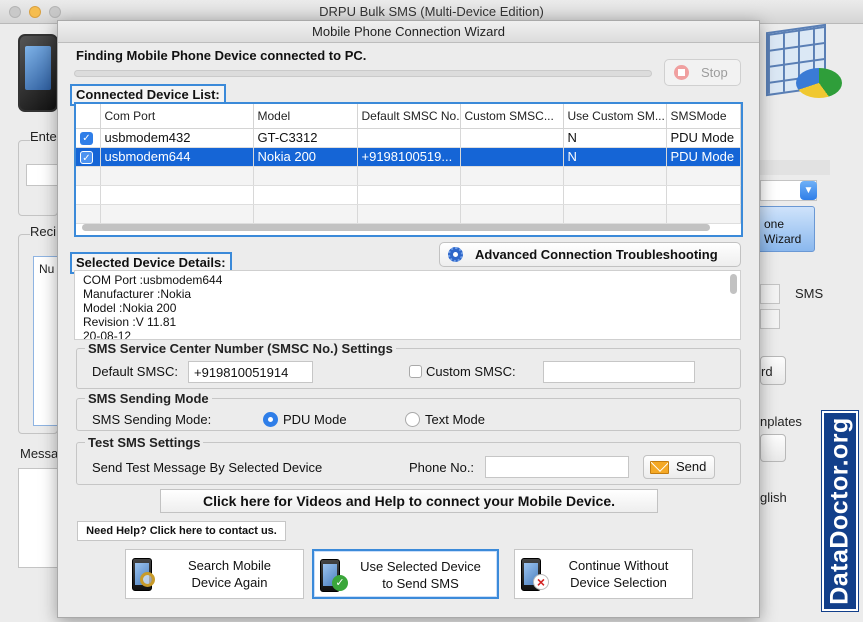 This screenshot has width=863, height=622. Describe the element at coordinates (691, 466) in the screenshot. I see `send-label: Send` at that location.